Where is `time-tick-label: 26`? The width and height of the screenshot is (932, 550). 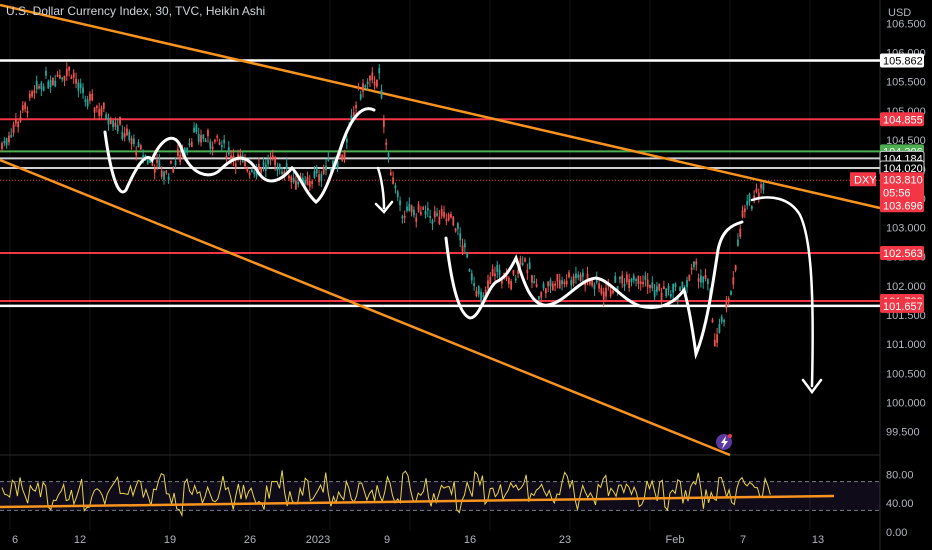
time-tick-label: 26 is located at coordinates (250, 540).